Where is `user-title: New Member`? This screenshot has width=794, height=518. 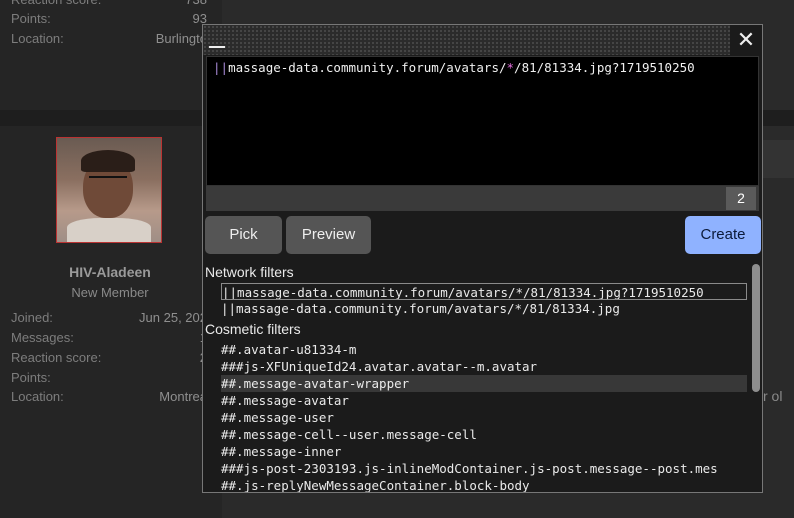 user-title: New Member is located at coordinates (110, 292).